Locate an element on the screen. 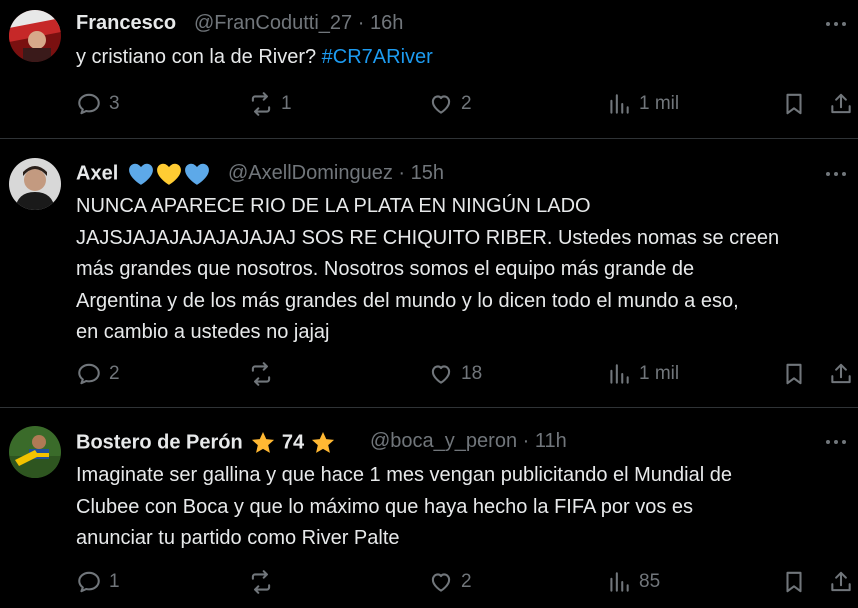 The height and width of the screenshot is (608, 858). reply-count: 1 is located at coordinates (114, 581).